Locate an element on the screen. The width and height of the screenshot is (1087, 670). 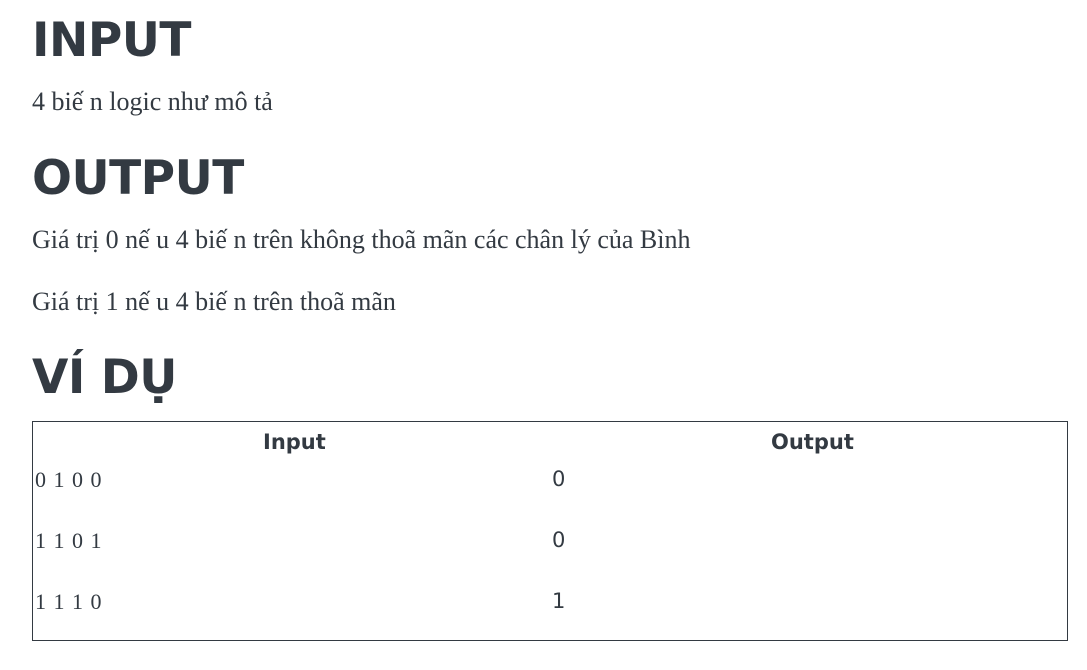
table-row: 0 1 0 0 0 is located at coordinates (550, 487).